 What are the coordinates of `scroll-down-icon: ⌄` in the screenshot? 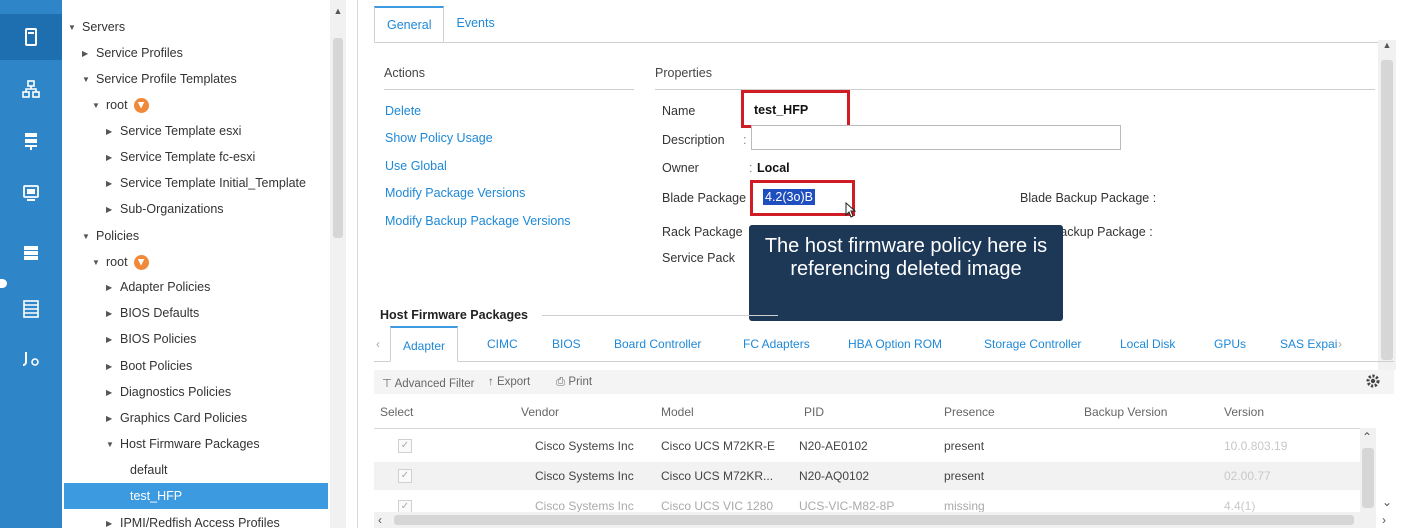 It's located at (1387, 502).